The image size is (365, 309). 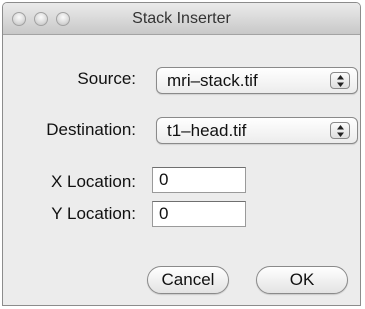 I want to click on title-bar: Stack Inserter, so click(x=181, y=19).